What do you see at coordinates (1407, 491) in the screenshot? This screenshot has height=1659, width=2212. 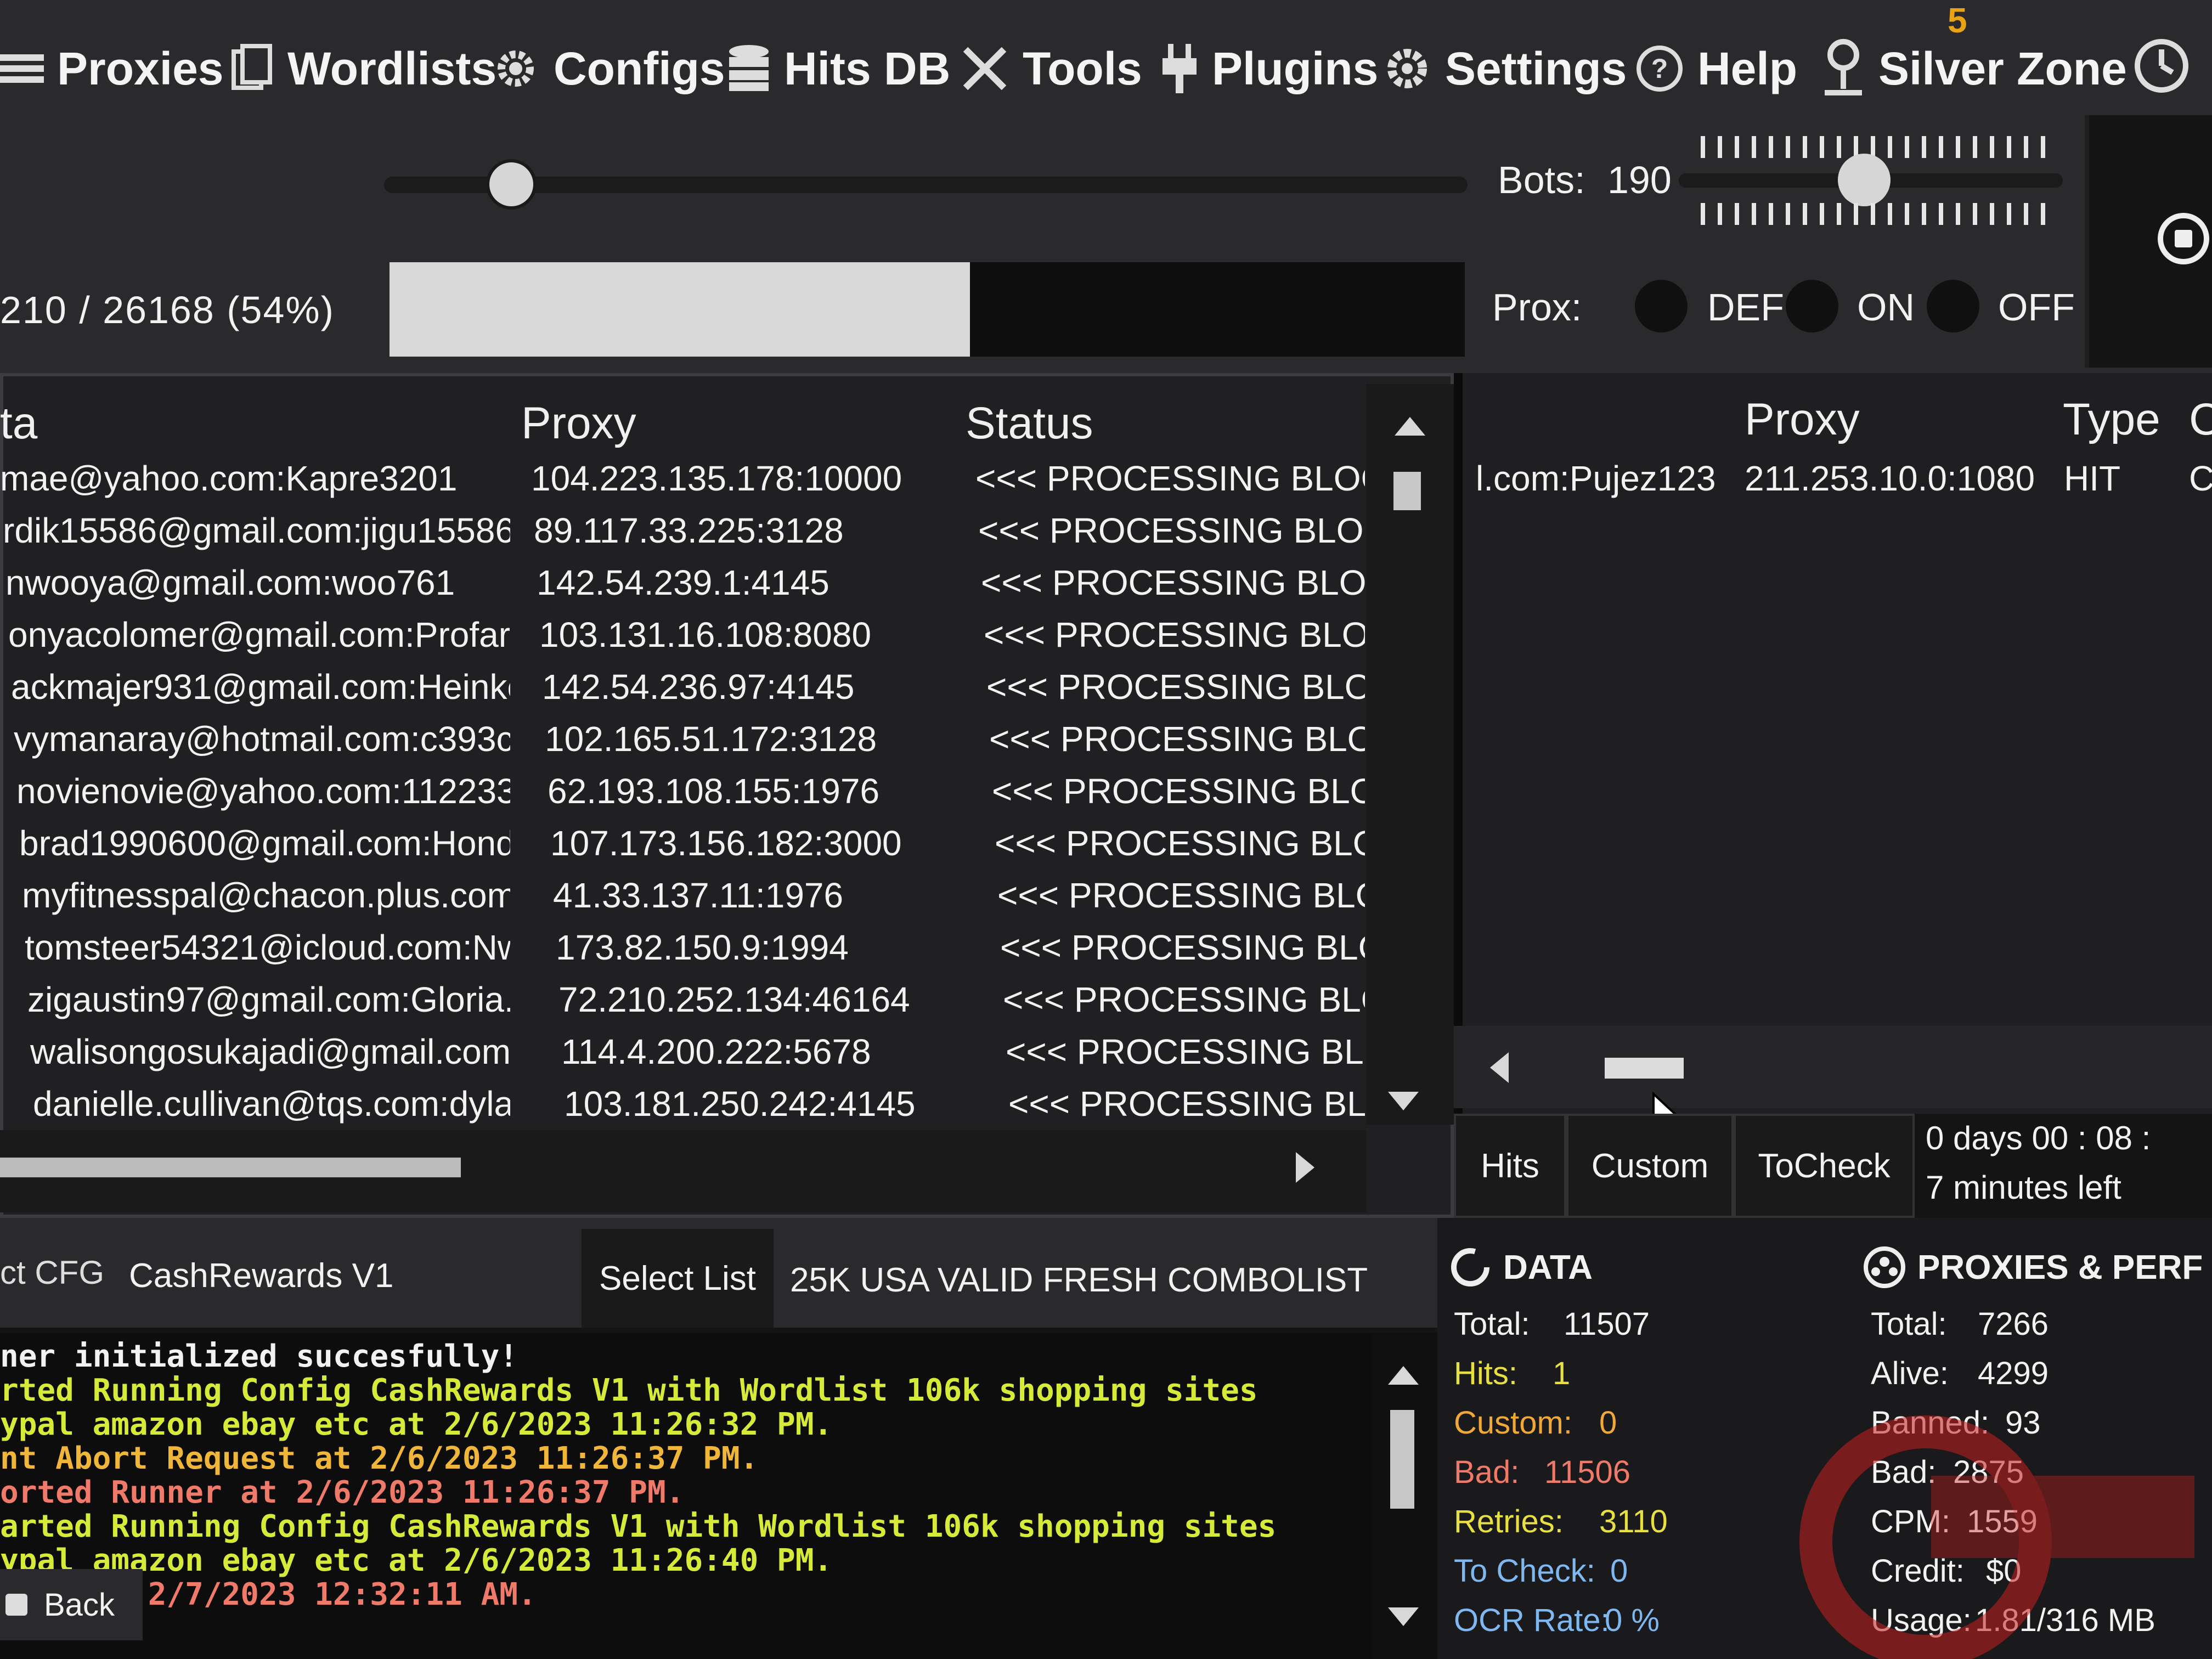 I see `scroll-thumb` at bounding box center [1407, 491].